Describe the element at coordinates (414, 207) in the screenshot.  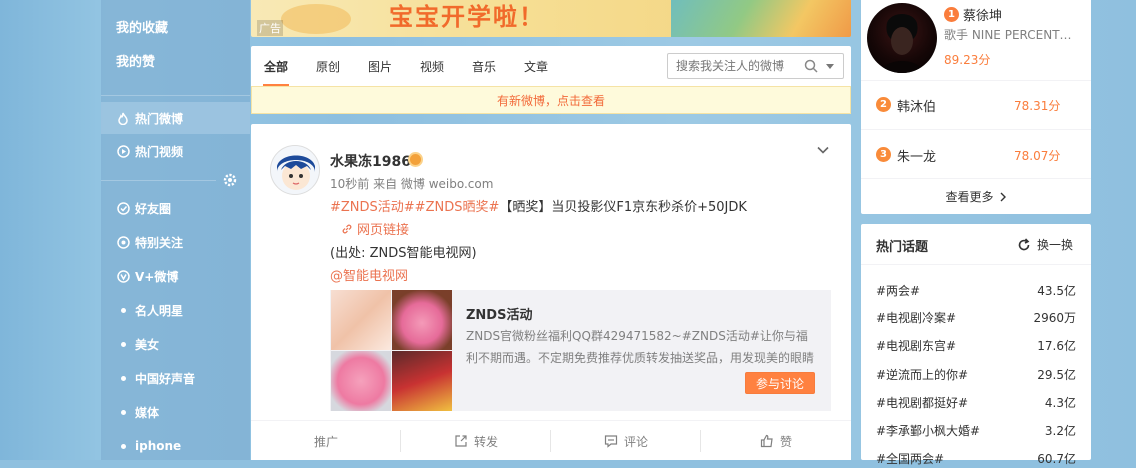
I see `post-hashtags: #ZNDS活动##ZNDS晒奖#` at that location.